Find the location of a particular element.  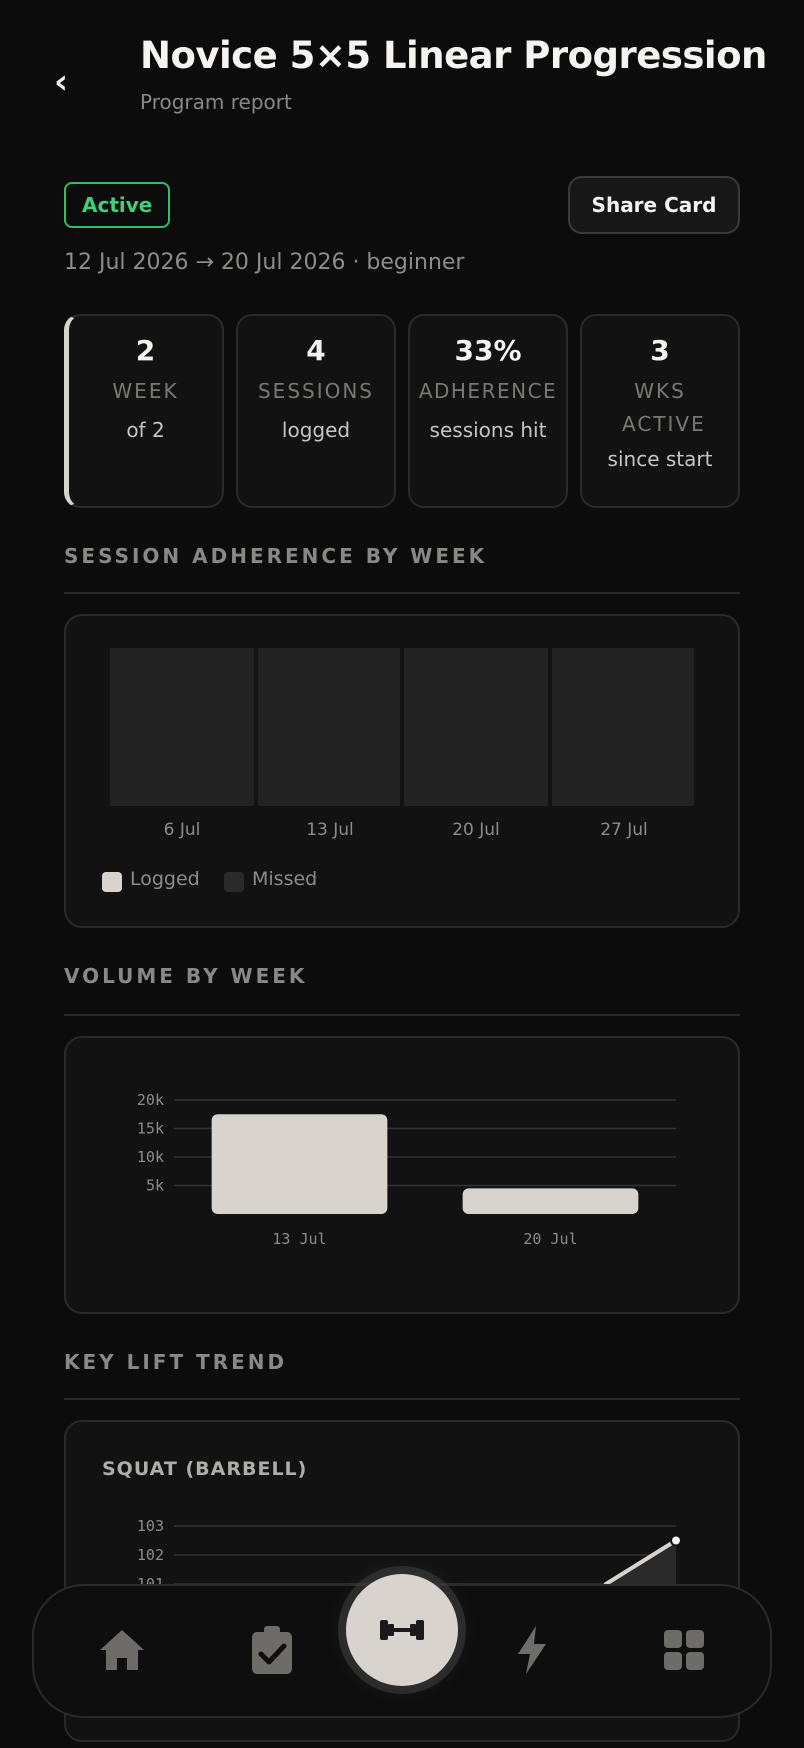

clipboard-check-icon is located at coordinates (272, 1650).